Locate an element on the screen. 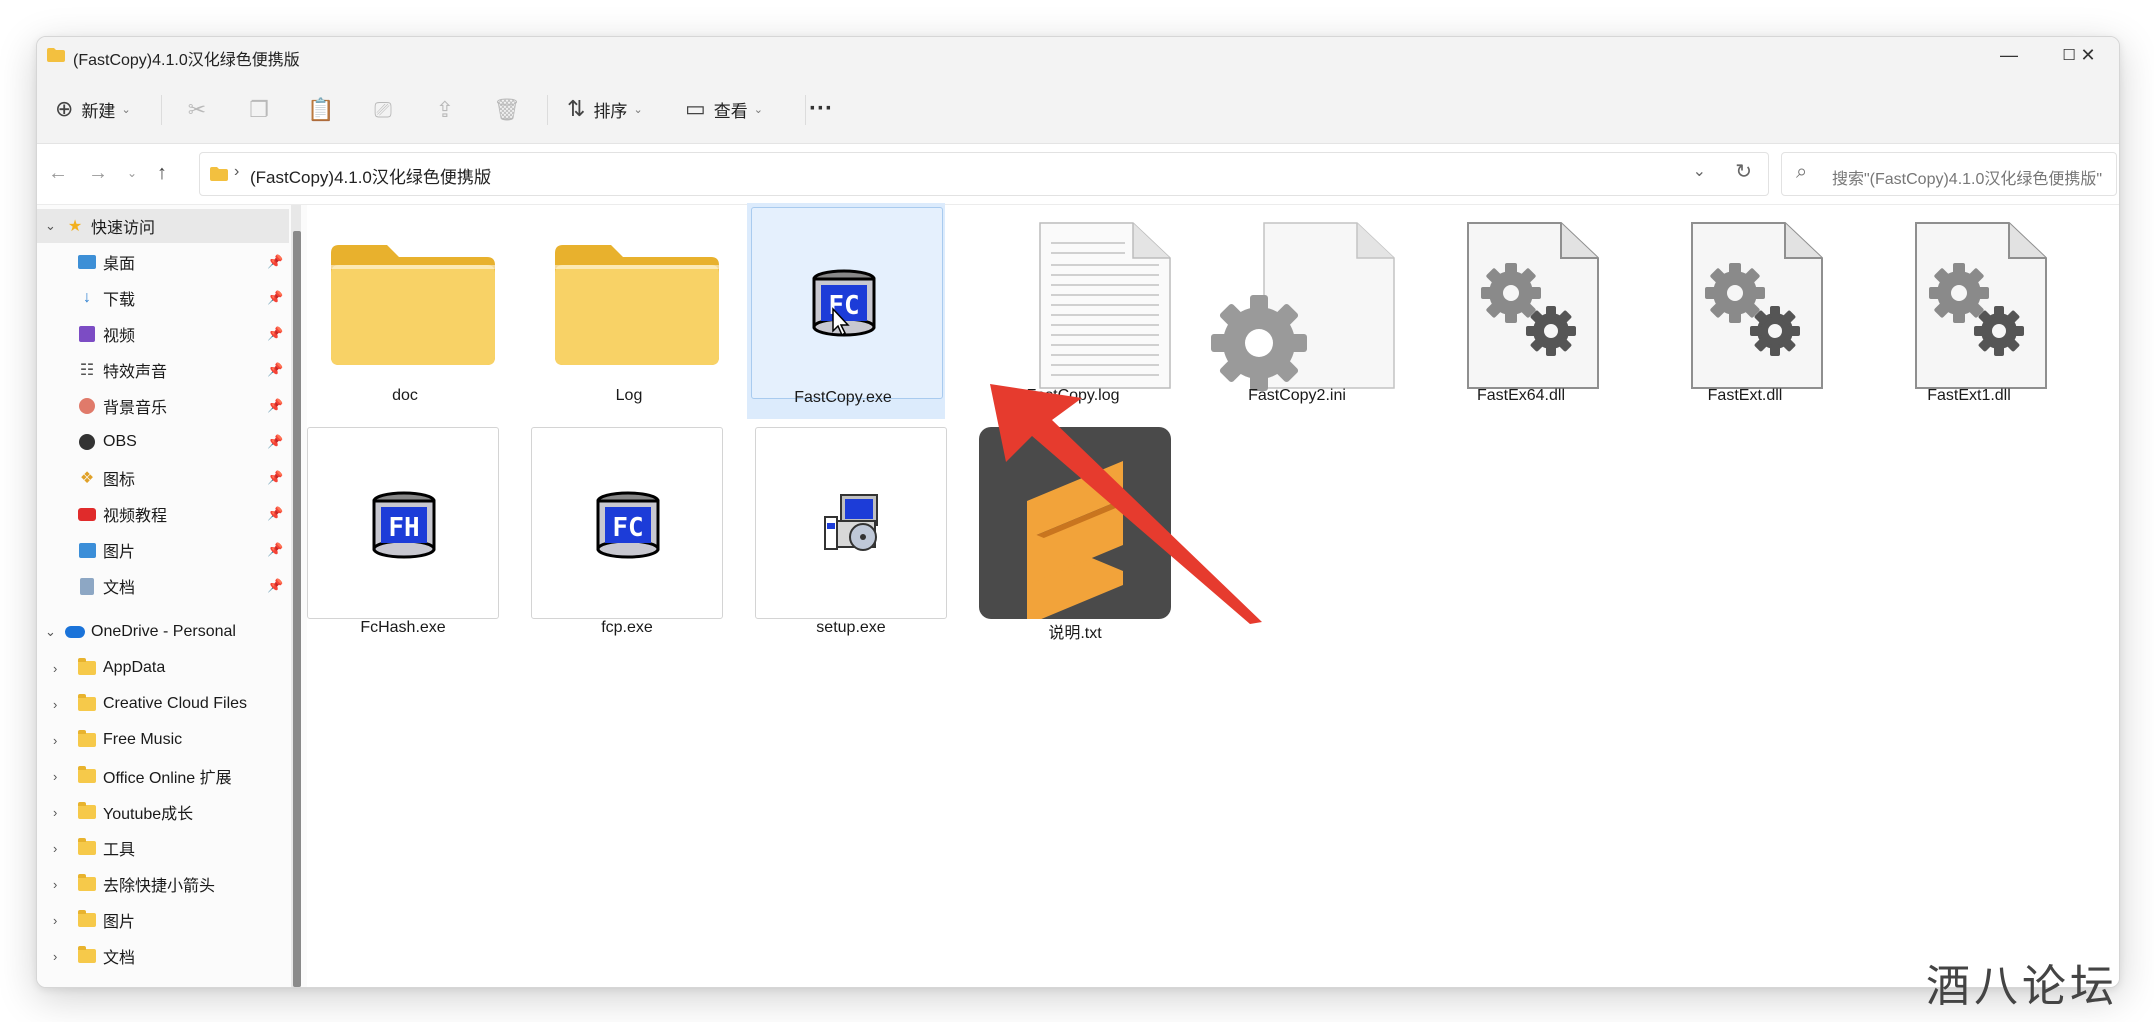 This screenshot has width=2154, height=1022. sidebar-item-onedrive: ⌄ OneDrive - Personal is located at coordinates (163, 632).